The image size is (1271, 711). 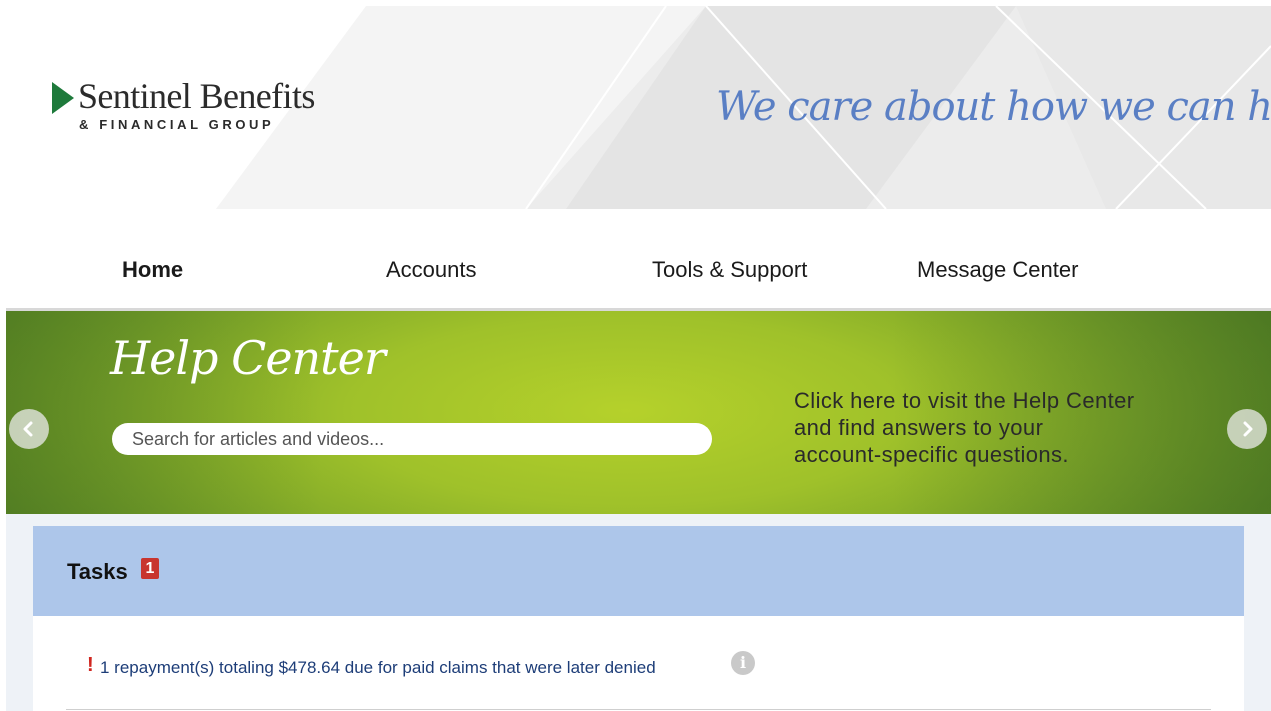 I want to click on nav-home: Home, so click(x=152, y=270).